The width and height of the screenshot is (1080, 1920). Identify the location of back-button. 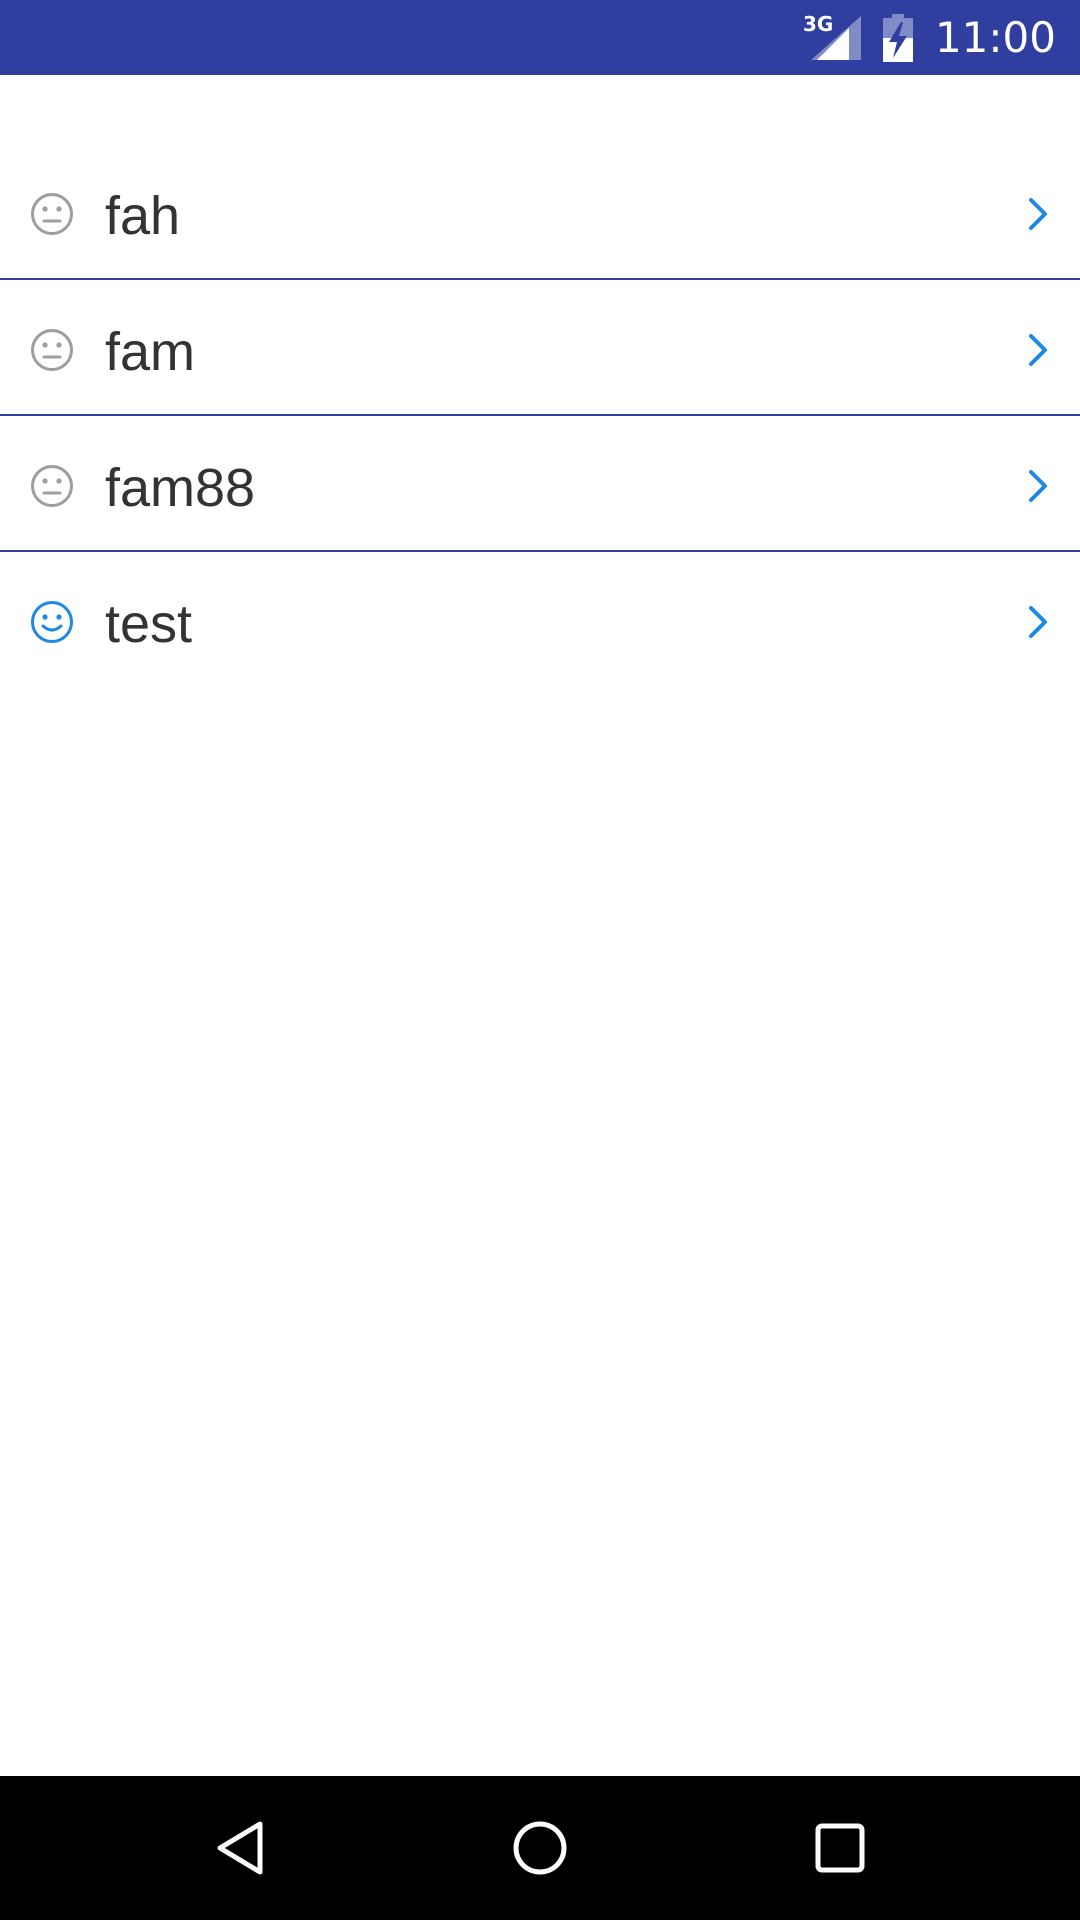
(240, 1848).